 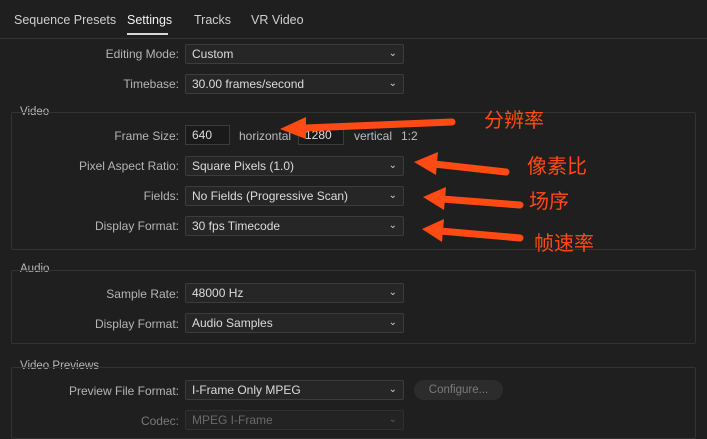 I want to click on arrow-pixel-aspect-head, so click(x=426, y=163).